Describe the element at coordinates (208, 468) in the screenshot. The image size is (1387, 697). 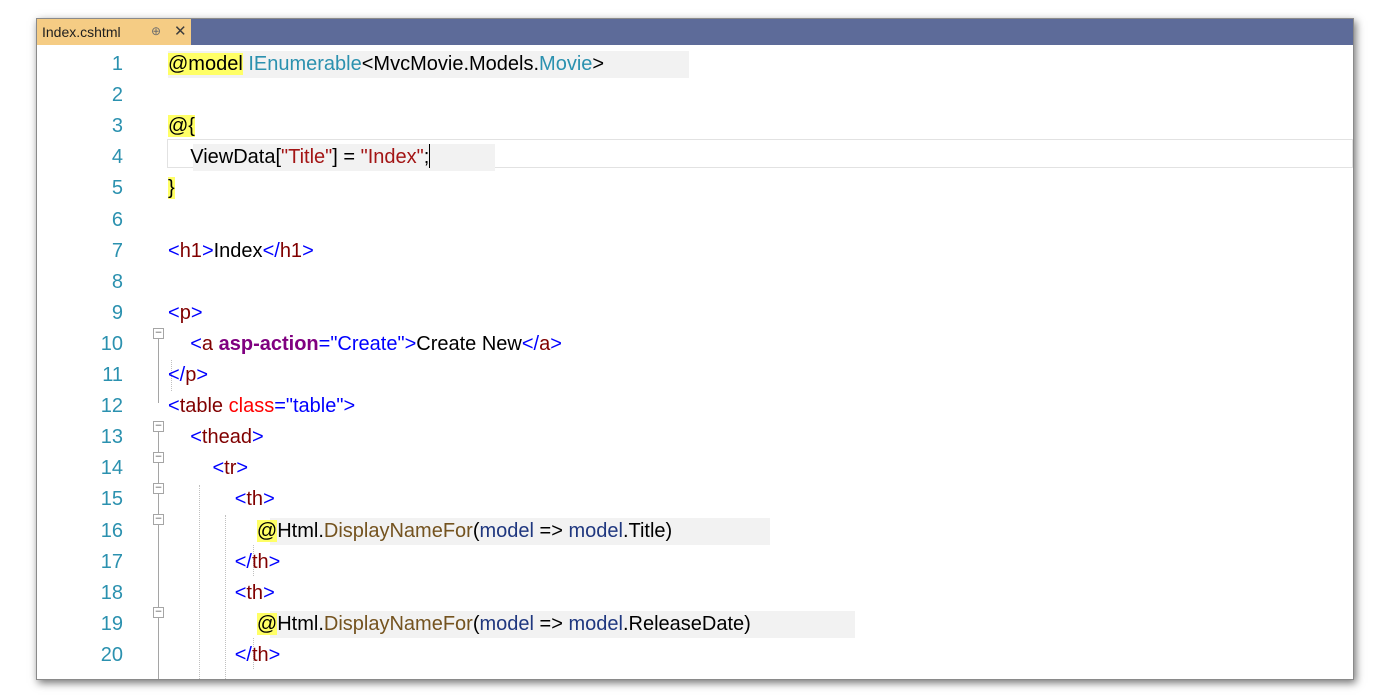
I see `code-text: <tr>` at that location.